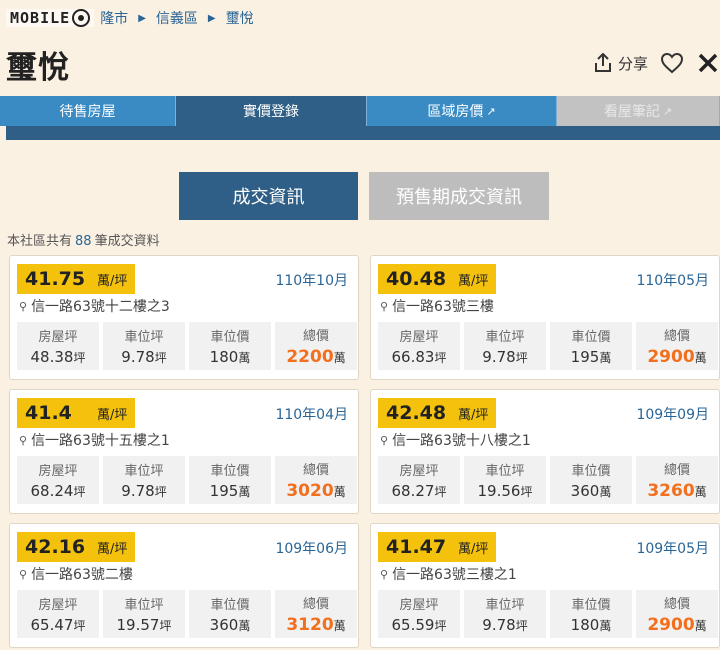  Describe the element at coordinates (419, 346) in the screenshot. I see `stat-area: 房屋坪 66.83坪` at that location.